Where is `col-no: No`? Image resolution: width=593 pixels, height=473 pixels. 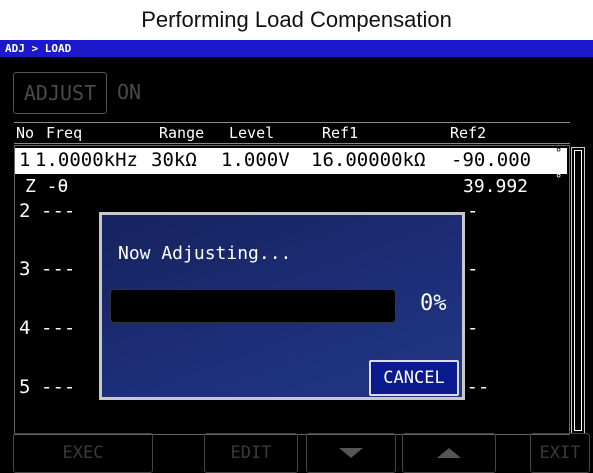
col-no: No is located at coordinates (25, 133).